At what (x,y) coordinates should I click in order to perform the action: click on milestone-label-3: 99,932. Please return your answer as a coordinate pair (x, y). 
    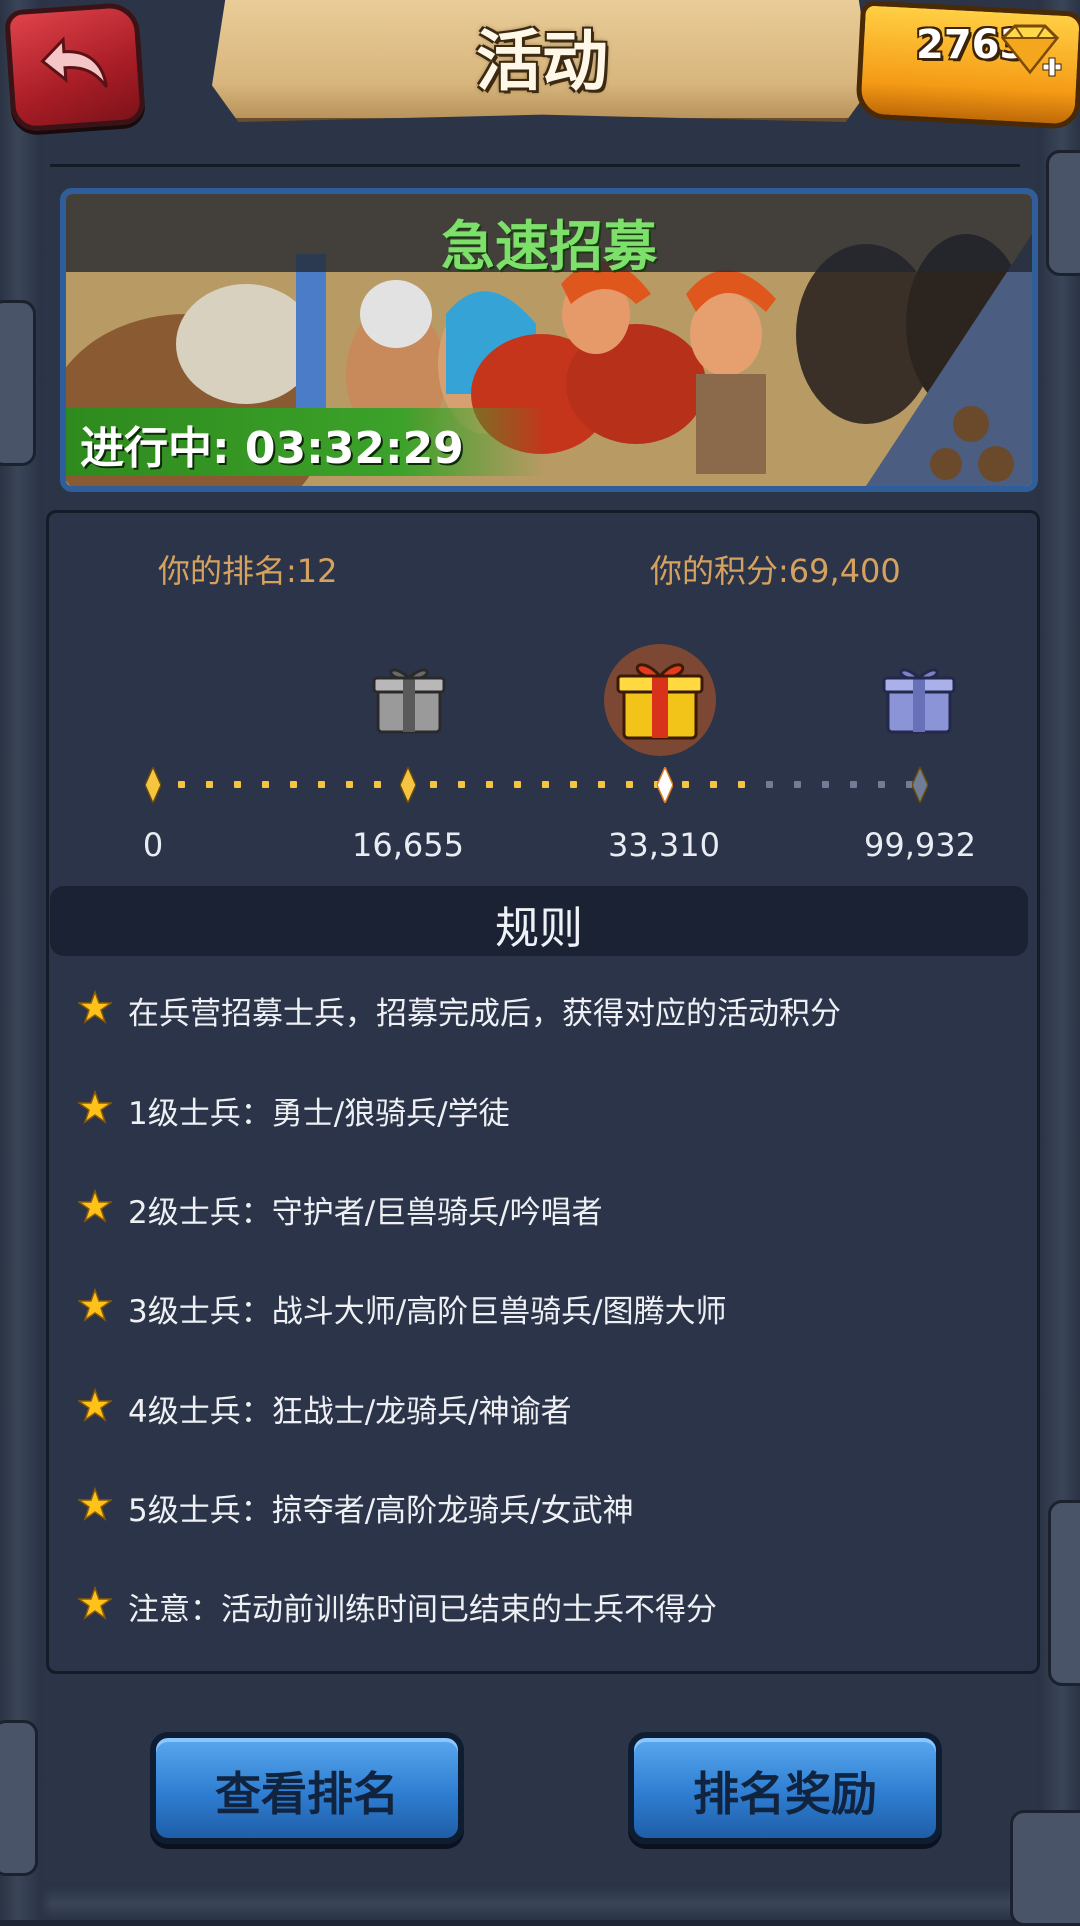
    Looking at the image, I should click on (920, 845).